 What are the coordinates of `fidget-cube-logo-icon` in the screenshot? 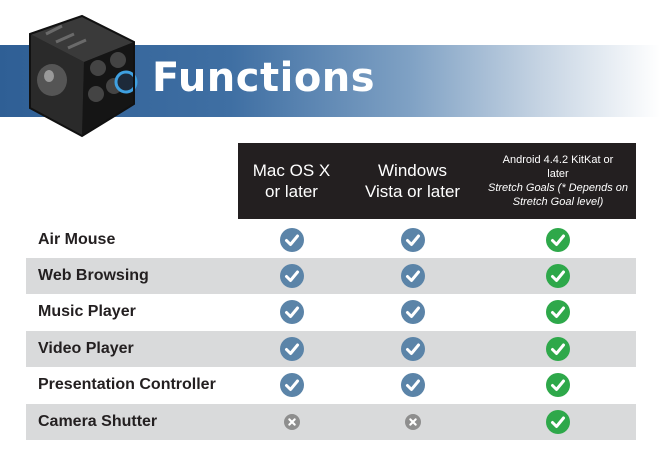 It's located at (83, 76).